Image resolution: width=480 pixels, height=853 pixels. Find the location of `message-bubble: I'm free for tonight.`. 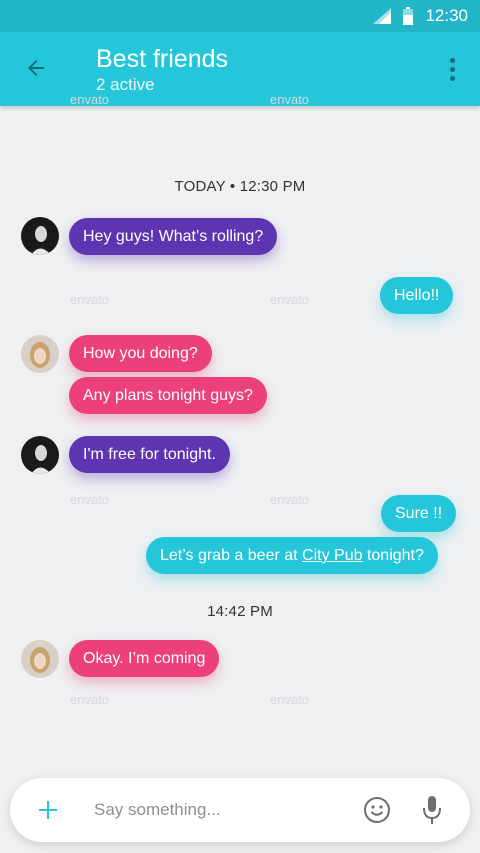

message-bubble: I'm free for tonight. is located at coordinates (149, 454).